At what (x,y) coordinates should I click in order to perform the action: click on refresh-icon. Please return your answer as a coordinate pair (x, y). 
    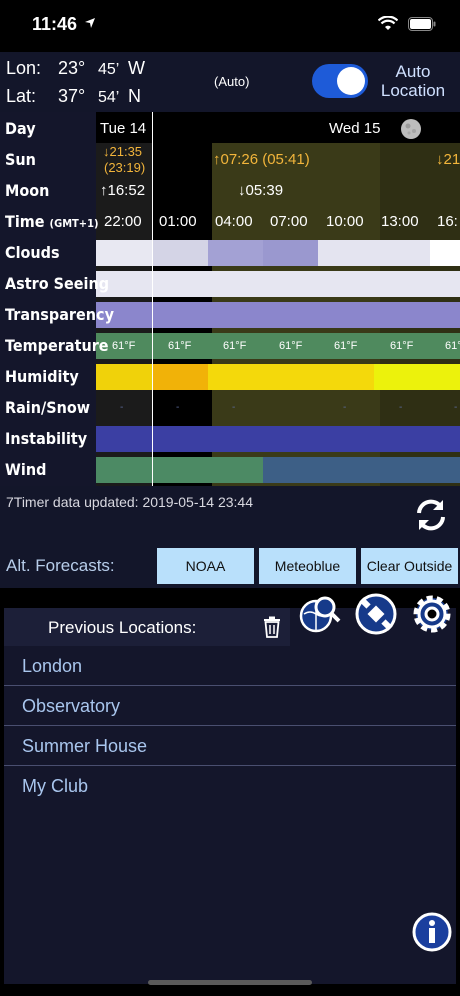
    Looking at the image, I should click on (431, 517).